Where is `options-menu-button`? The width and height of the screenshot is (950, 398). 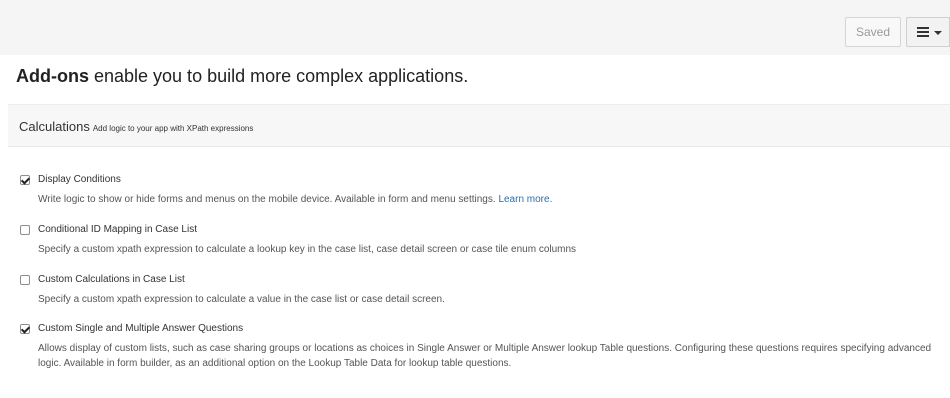
options-menu-button is located at coordinates (928, 32).